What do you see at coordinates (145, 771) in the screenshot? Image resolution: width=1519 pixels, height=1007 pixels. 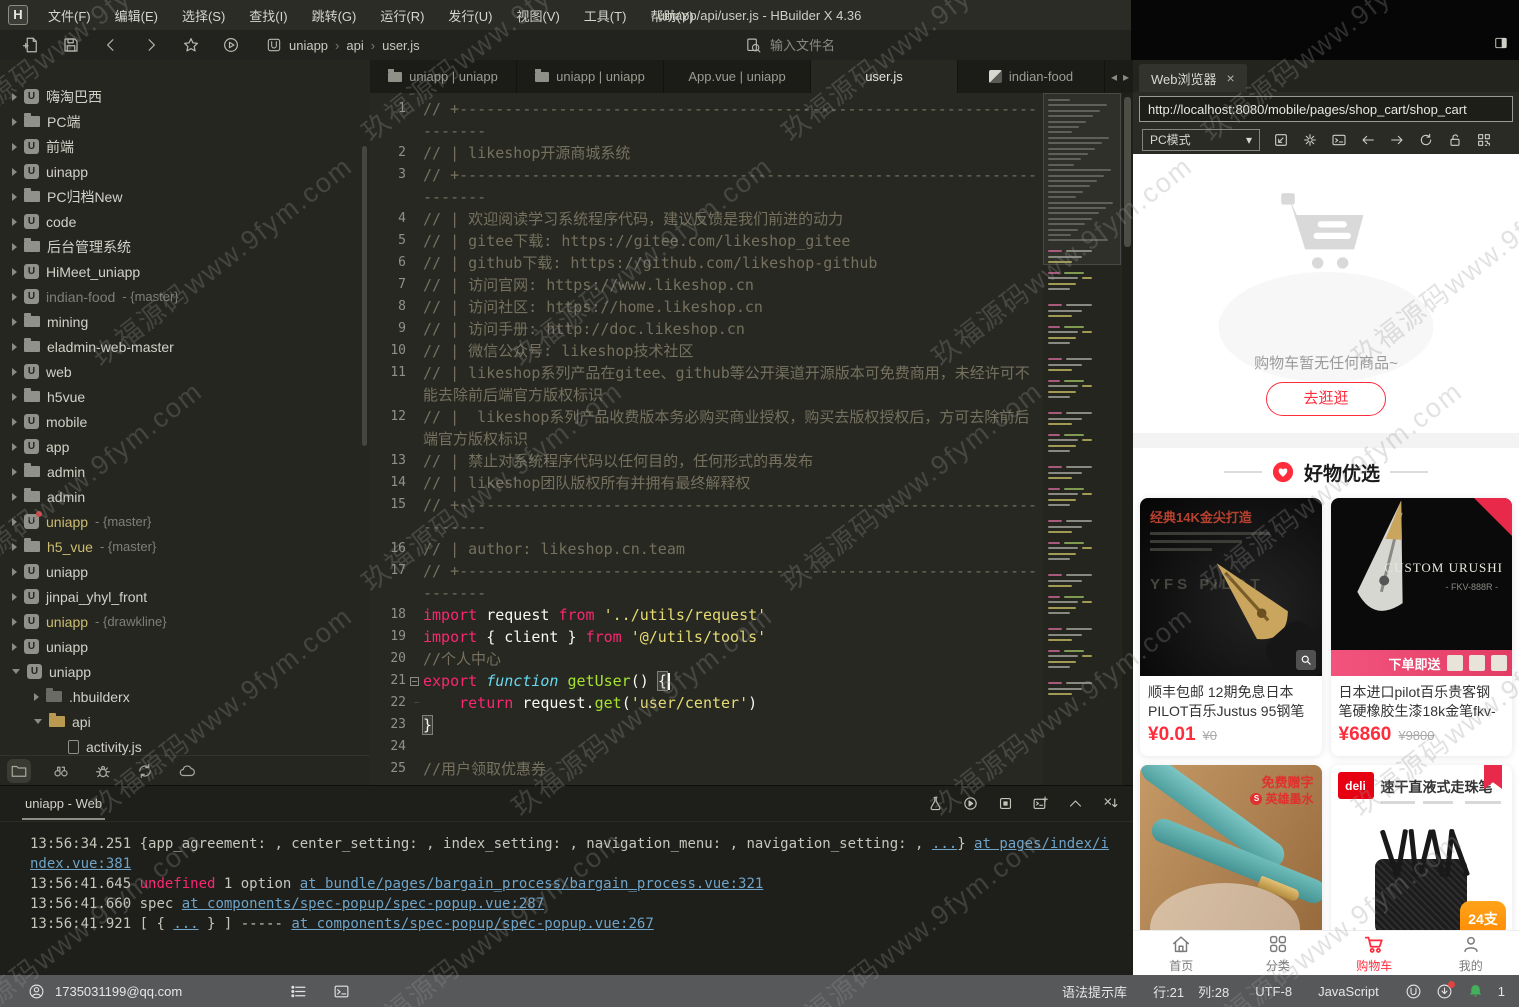 I see `refresh-icon` at bounding box center [145, 771].